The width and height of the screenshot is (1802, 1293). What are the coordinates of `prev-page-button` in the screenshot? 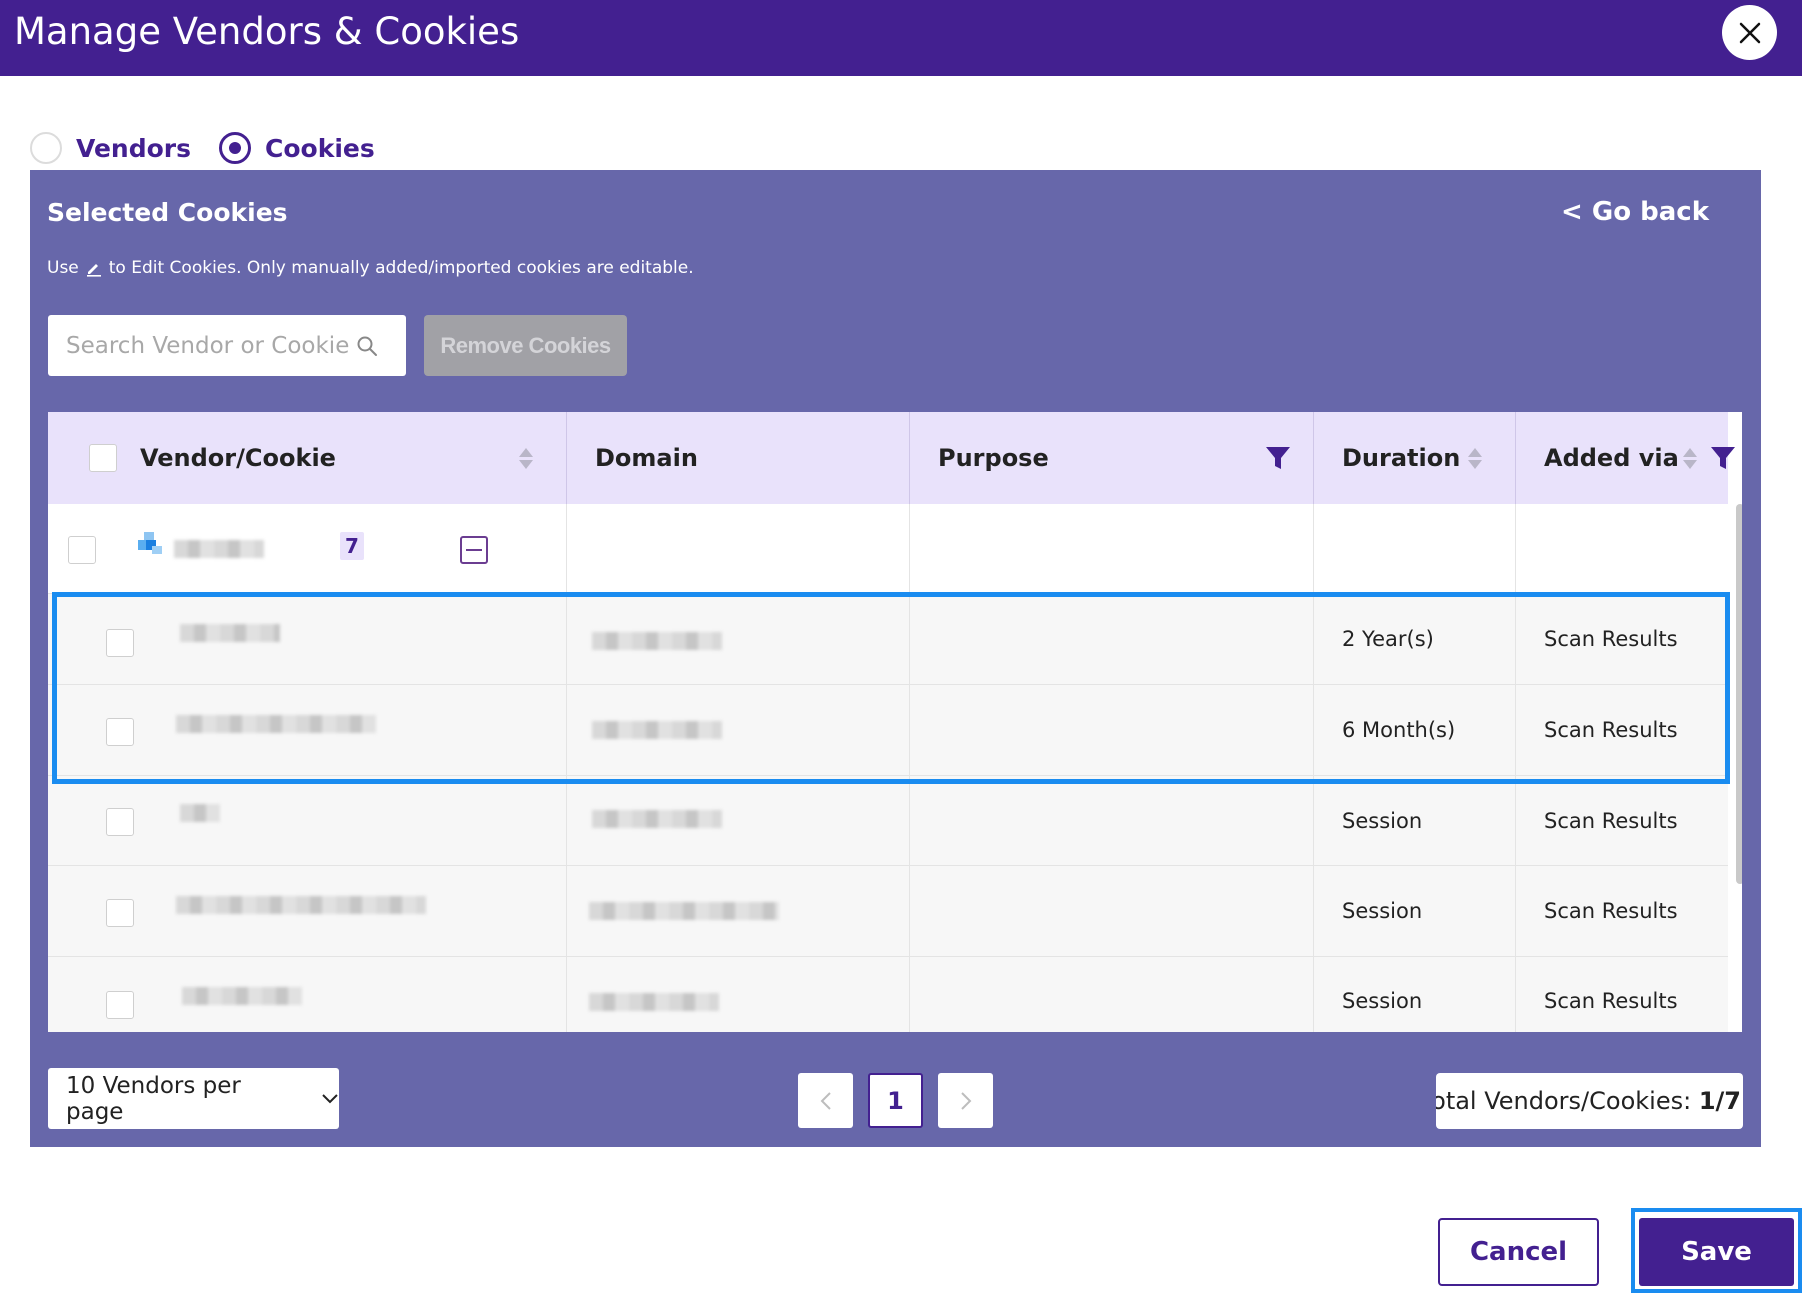 It's located at (825, 1100).